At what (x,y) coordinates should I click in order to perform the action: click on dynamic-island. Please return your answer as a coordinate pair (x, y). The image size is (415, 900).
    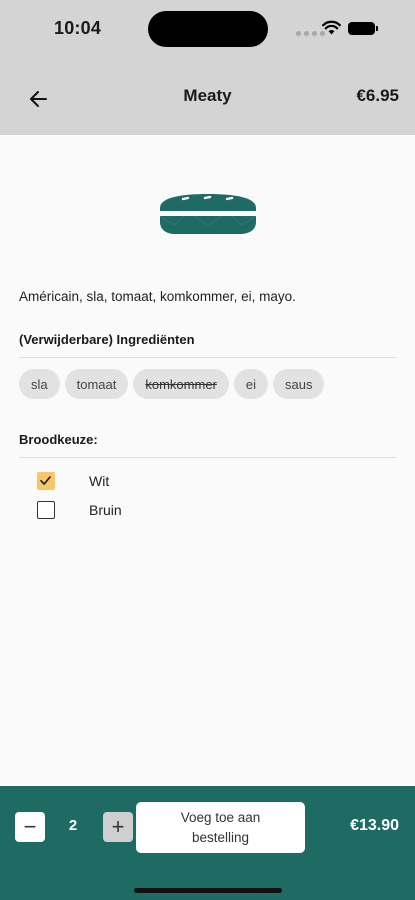
    Looking at the image, I should click on (208, 29).